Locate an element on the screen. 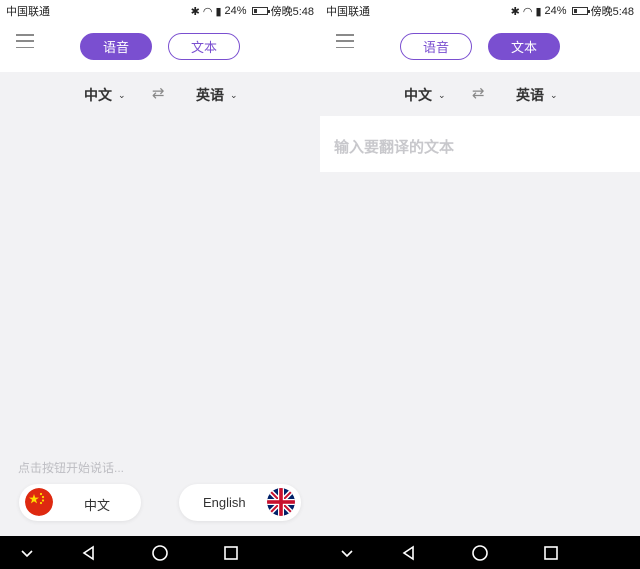 The height and width of the screenshot is (569, 640). uk-flag-icon is located at coordinates (281, 502).